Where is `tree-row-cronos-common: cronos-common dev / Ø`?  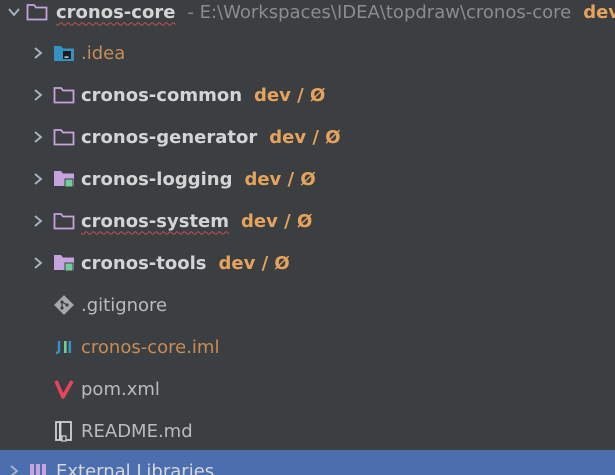
tree-row-cronos-common: cronos-common dev / Ø is located at coordinates (307, 95).